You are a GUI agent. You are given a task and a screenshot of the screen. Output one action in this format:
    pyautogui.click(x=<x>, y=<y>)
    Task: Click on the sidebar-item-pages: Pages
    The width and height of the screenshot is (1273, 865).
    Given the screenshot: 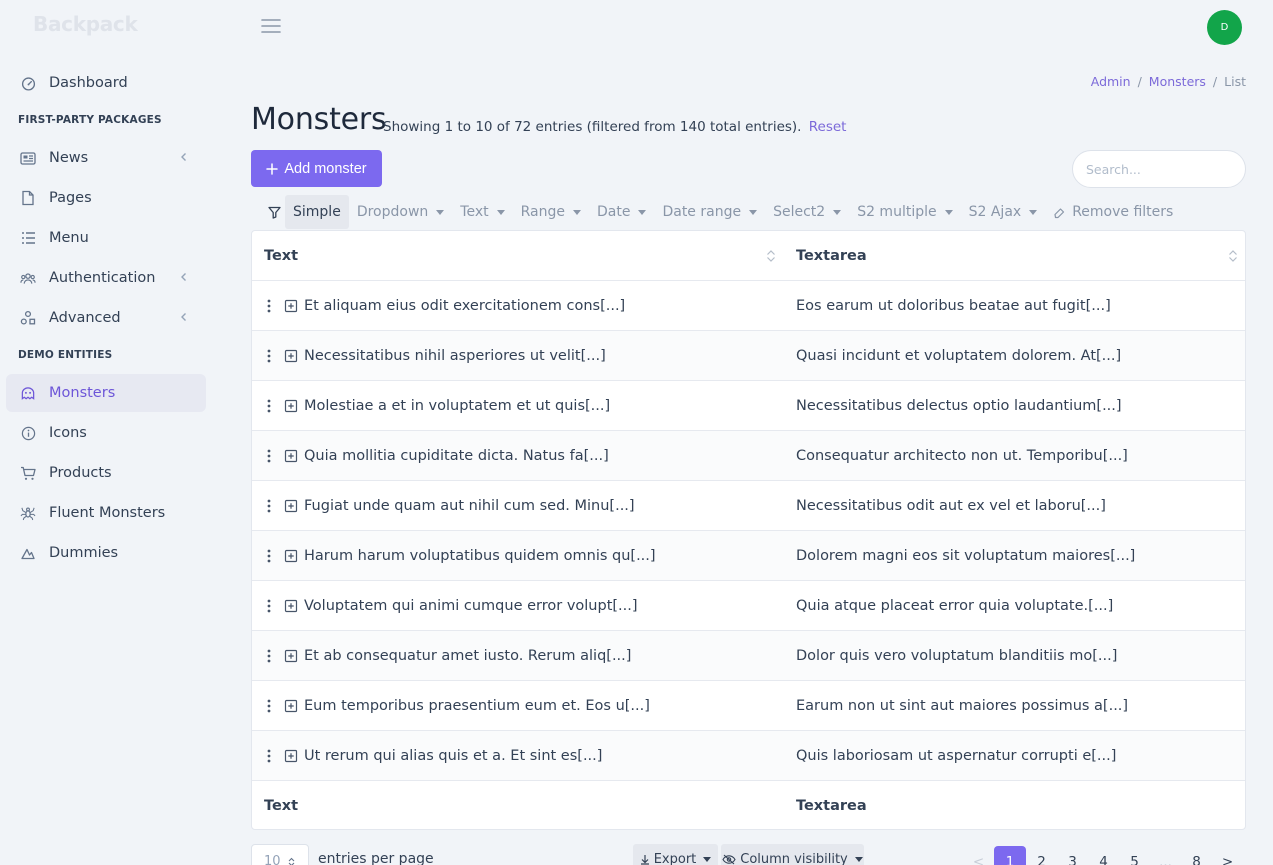 What is the action you would take?
    pyautogui.click(x=106, y=198)
    